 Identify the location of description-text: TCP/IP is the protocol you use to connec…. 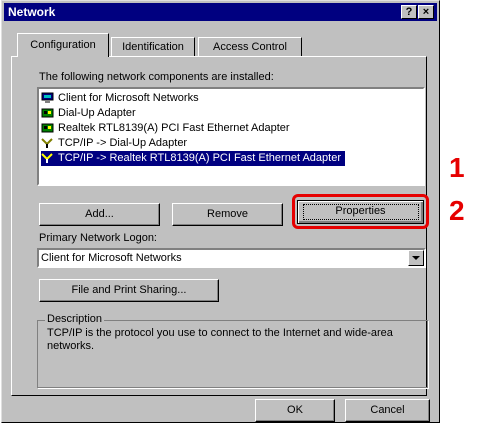
(220, 339).